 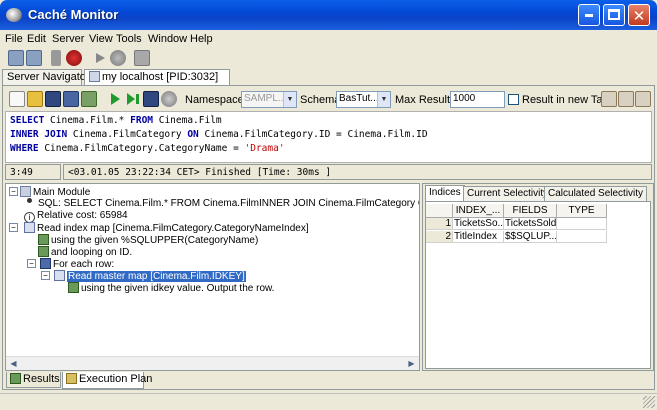 What do you see at coordinates (33, 380) in the screenshot?
I see `tab-results: Results` at bounding box center [33, 380].